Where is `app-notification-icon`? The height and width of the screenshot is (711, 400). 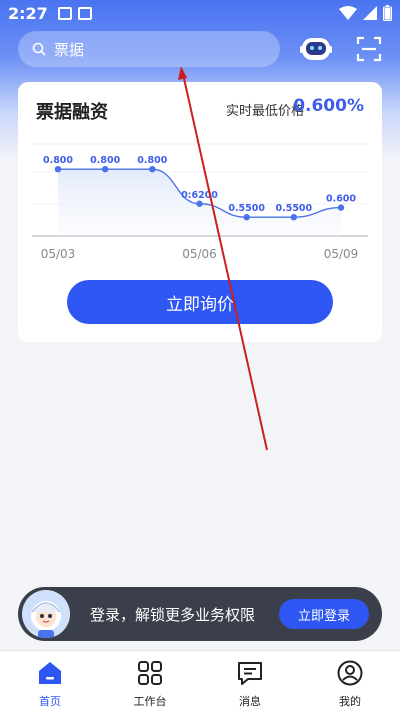 app-notification-icon is located at coordinates (84, 13).